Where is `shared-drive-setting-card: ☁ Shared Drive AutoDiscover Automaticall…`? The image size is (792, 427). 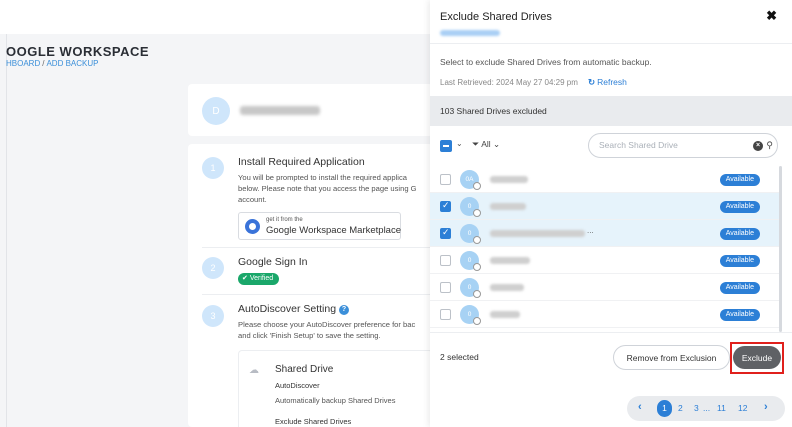 shared-drive-setting-card: ☁ Shared Drive AutoDiscover Automaticall… is located at coordinates (335, 388).